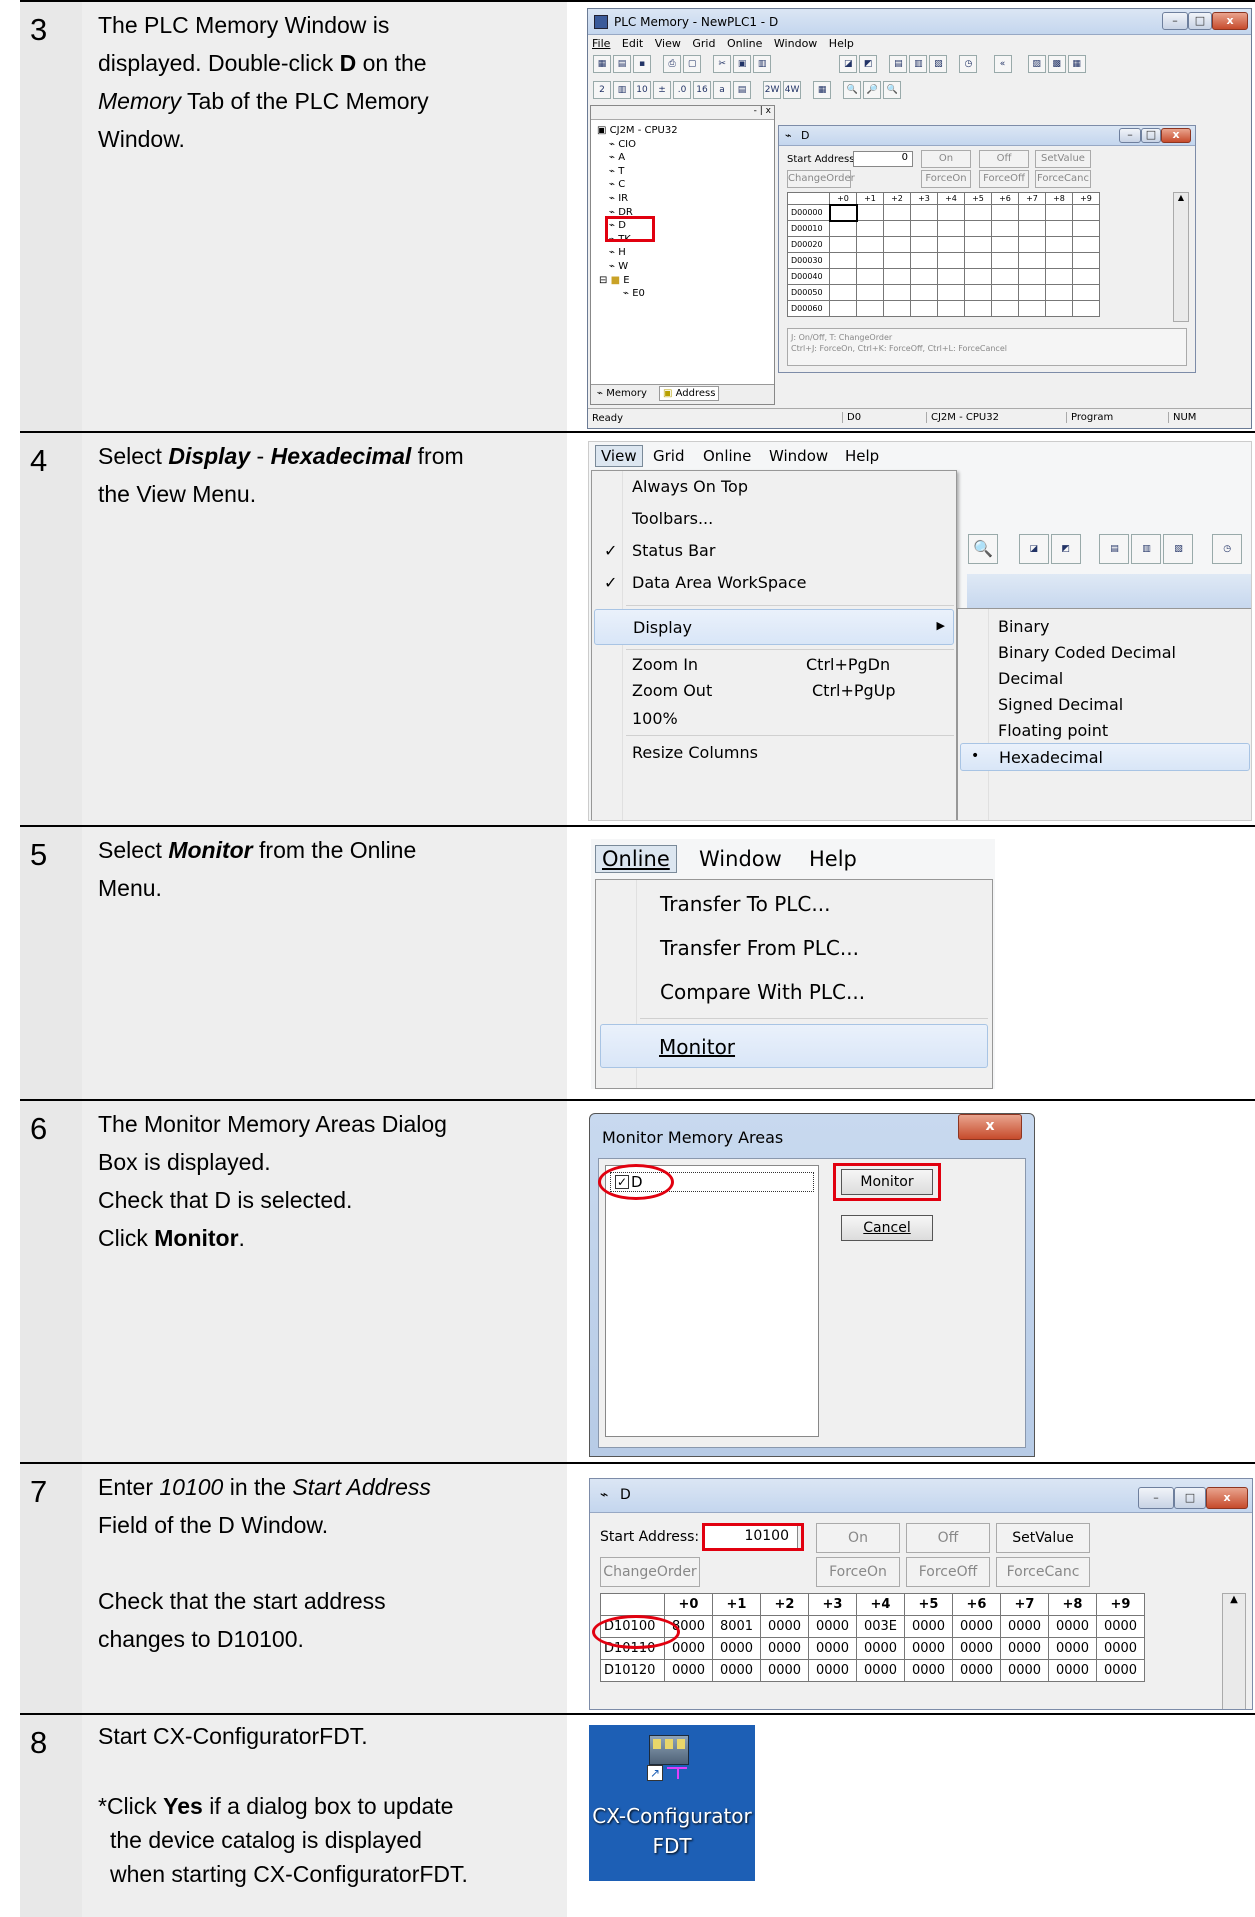 Image resolution: width=1255 pixels, height=1917 pixels. What do you see at coordinates (637, 172) in the screenshot?
I see `tree-item: ⌁ T` at bounding box center [637, 172].